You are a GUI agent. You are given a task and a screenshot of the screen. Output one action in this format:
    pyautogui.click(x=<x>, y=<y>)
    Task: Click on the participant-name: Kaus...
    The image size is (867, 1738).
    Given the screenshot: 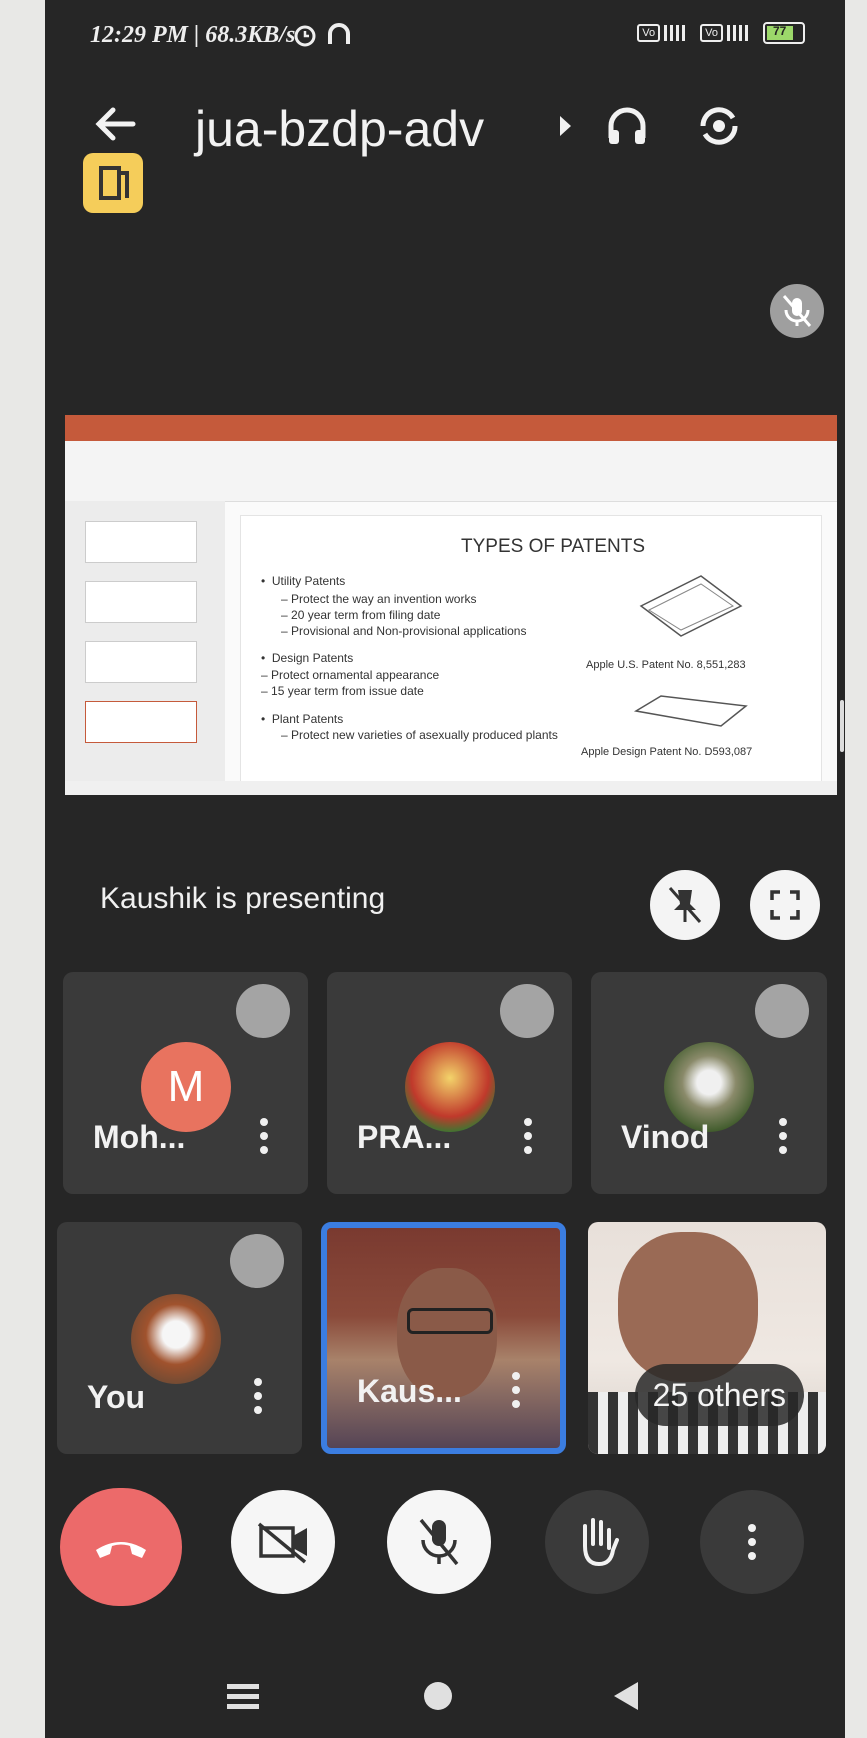 What is the action you would take?
    pyautogui.click(x=409, y=1391)
    